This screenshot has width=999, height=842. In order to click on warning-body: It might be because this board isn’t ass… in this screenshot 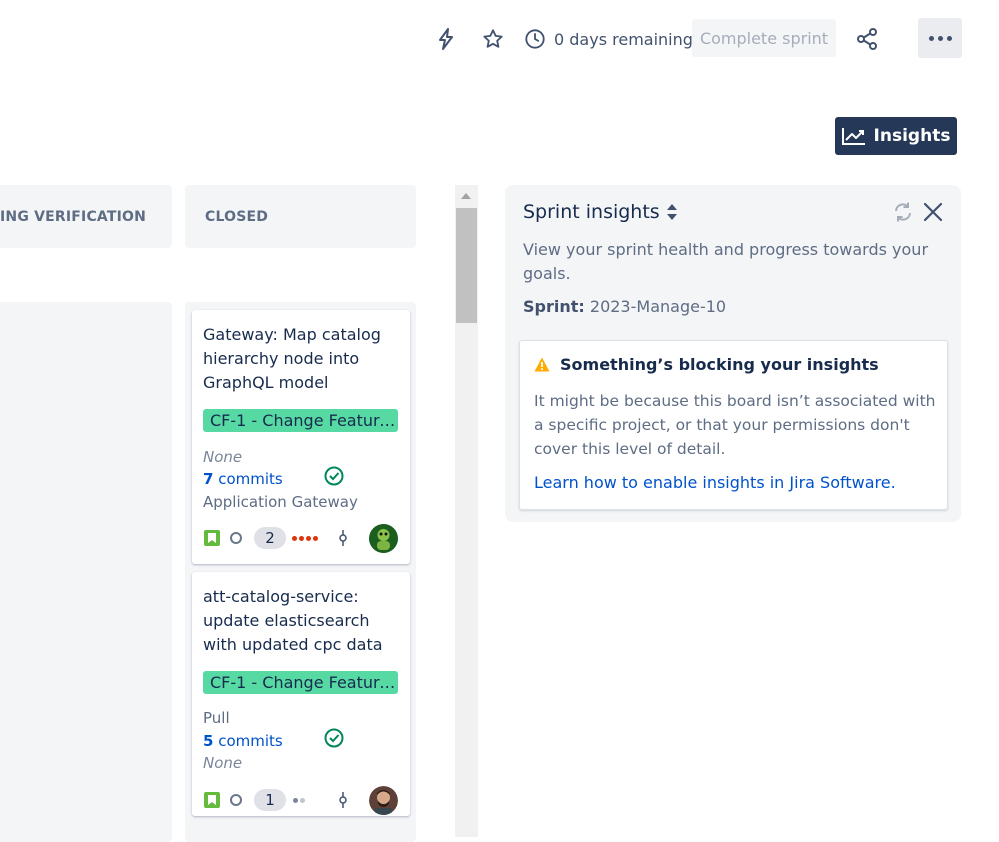, I will do `click(735, 425)`.